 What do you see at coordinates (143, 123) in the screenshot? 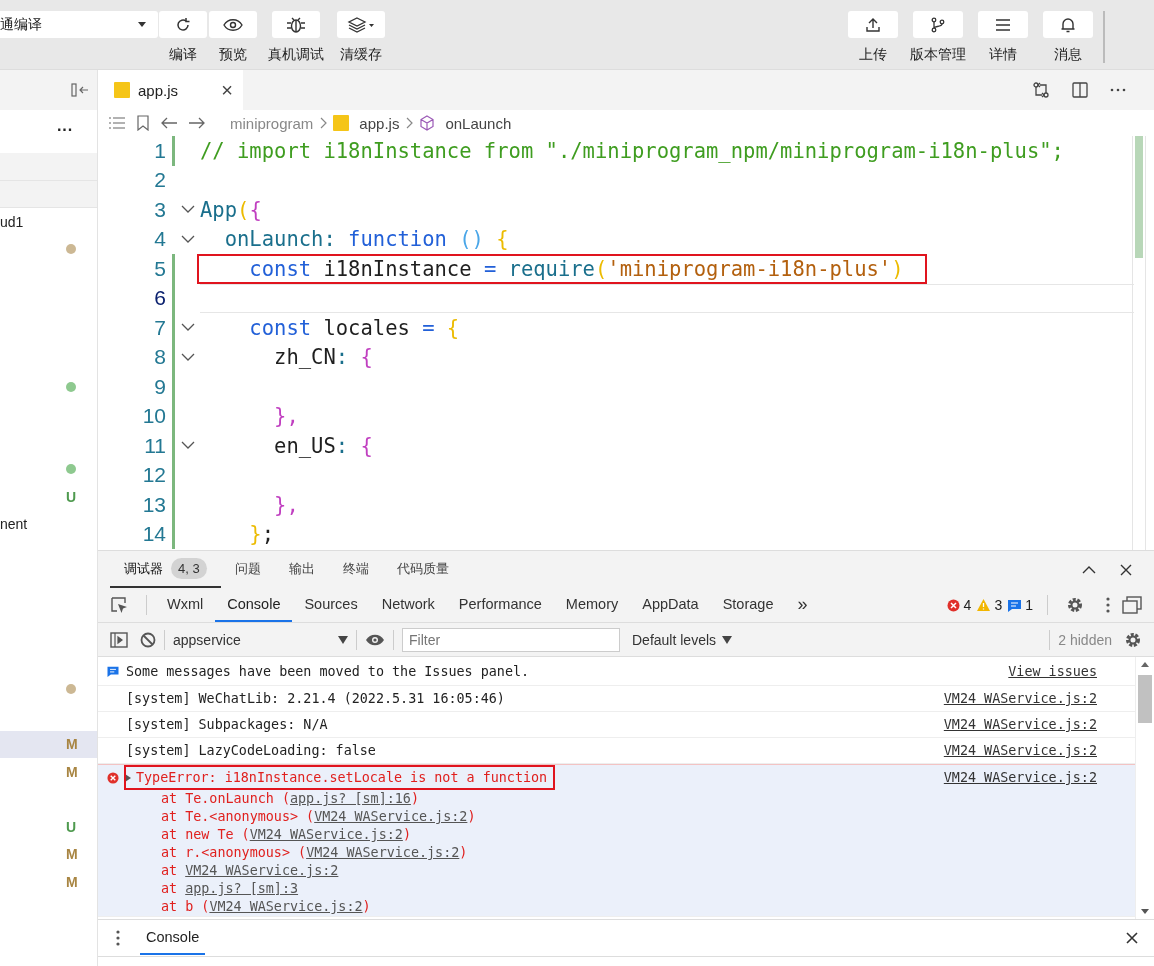
I see `bookmark-icon` at bounding box center [143, 123].